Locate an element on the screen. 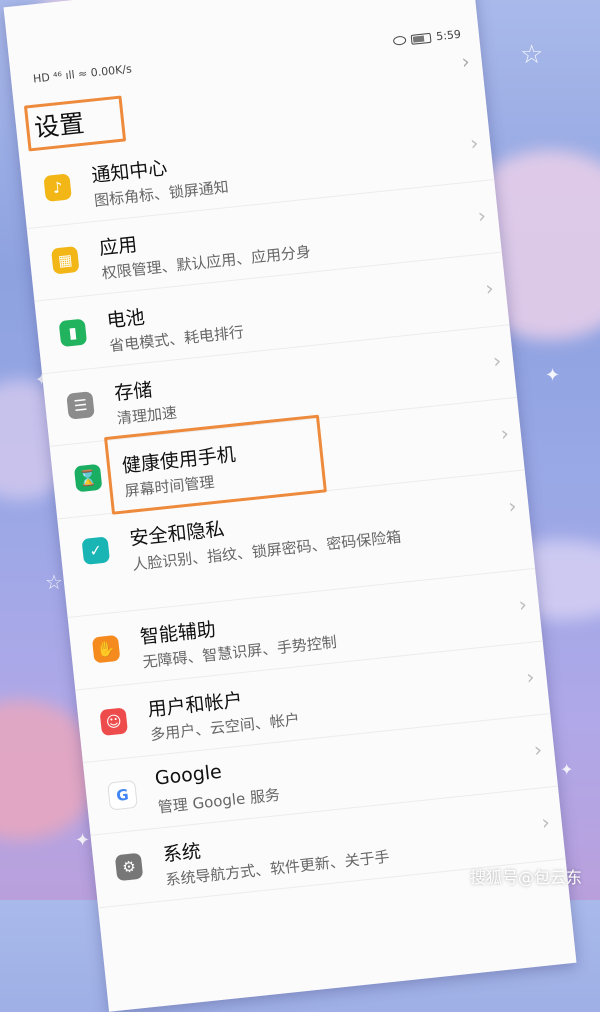  item-subtitle: 管理 Google 服务 is located at coordinates (219, 801).